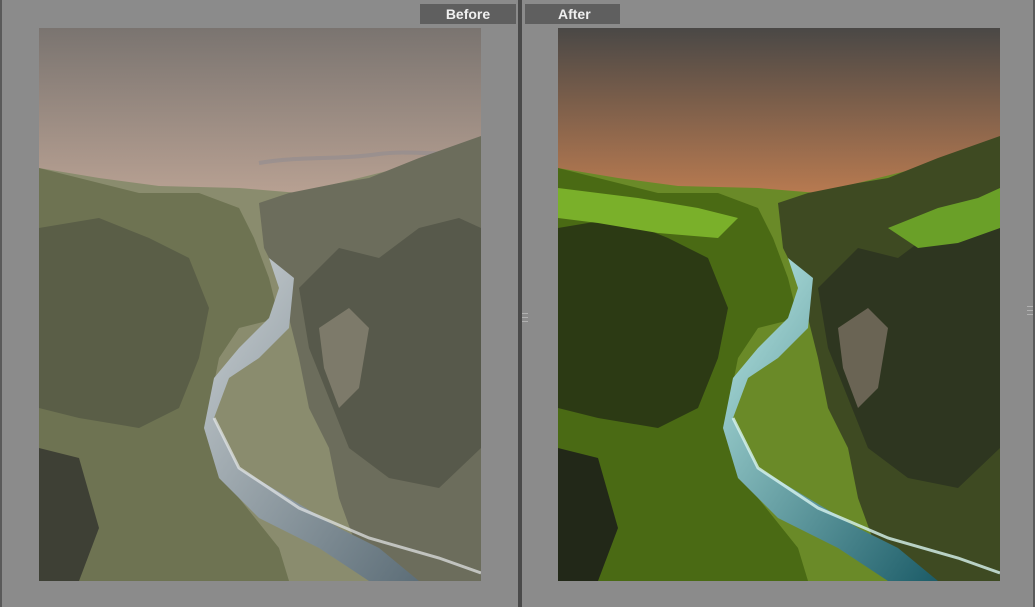 This screenshot has height=607, width=1035. Describe the element at coordinates (572, 14) in the screenshot. I see `after-label: After` at that location.